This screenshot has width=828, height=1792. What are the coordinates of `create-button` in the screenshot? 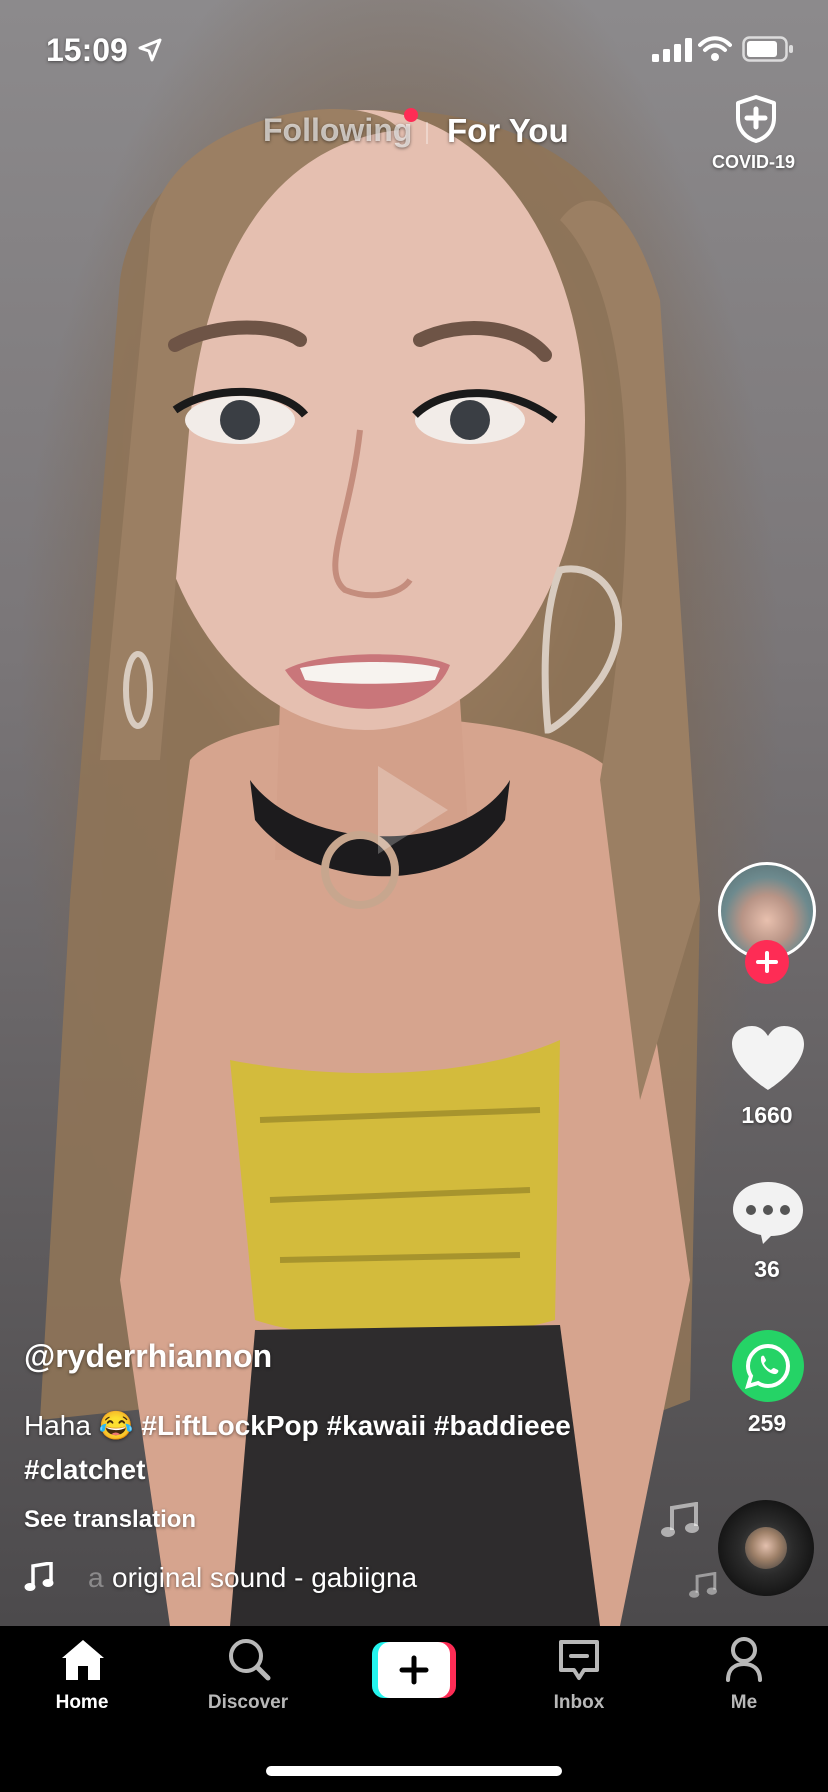 It's located at (414, 1670).